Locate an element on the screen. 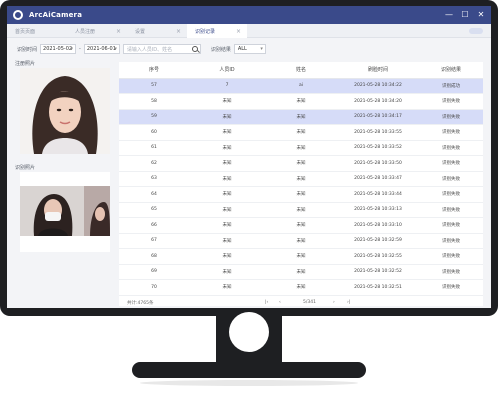 This screenshot has height=403, width=498. date-from-picker: 2021-05-02 ▾ is located at coordinates (58, 49).